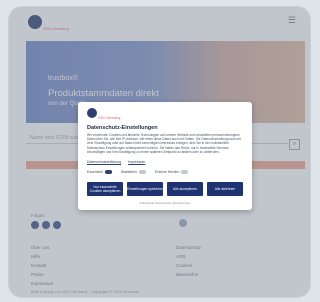  Describe the element at coordinates (42, 247) in the screenshot. I see `footer-link: Über uns` at that location.